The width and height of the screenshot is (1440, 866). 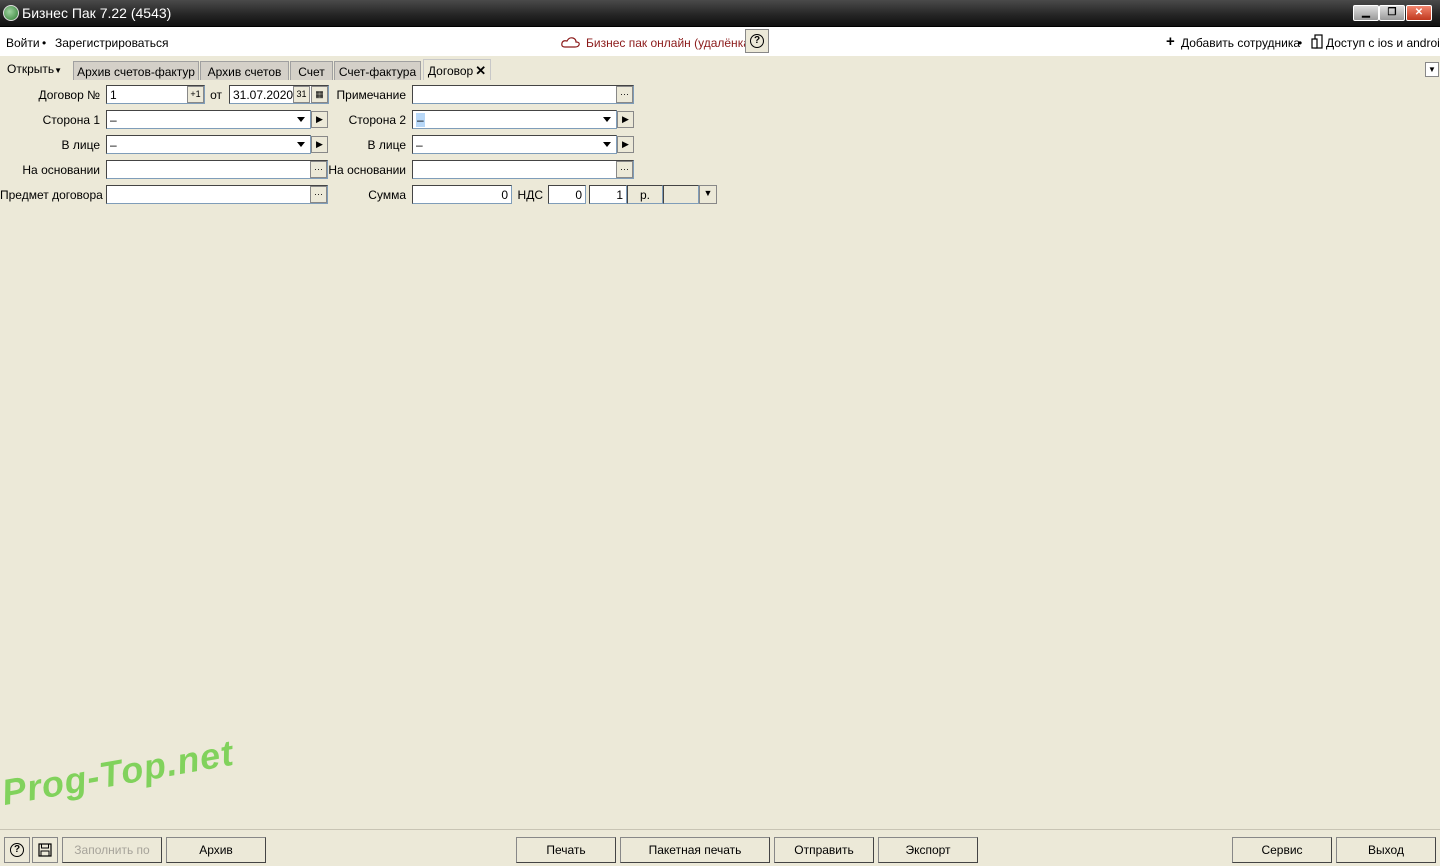 I want to click on side1-label: Сторона 1, so click(x=71, y=120).